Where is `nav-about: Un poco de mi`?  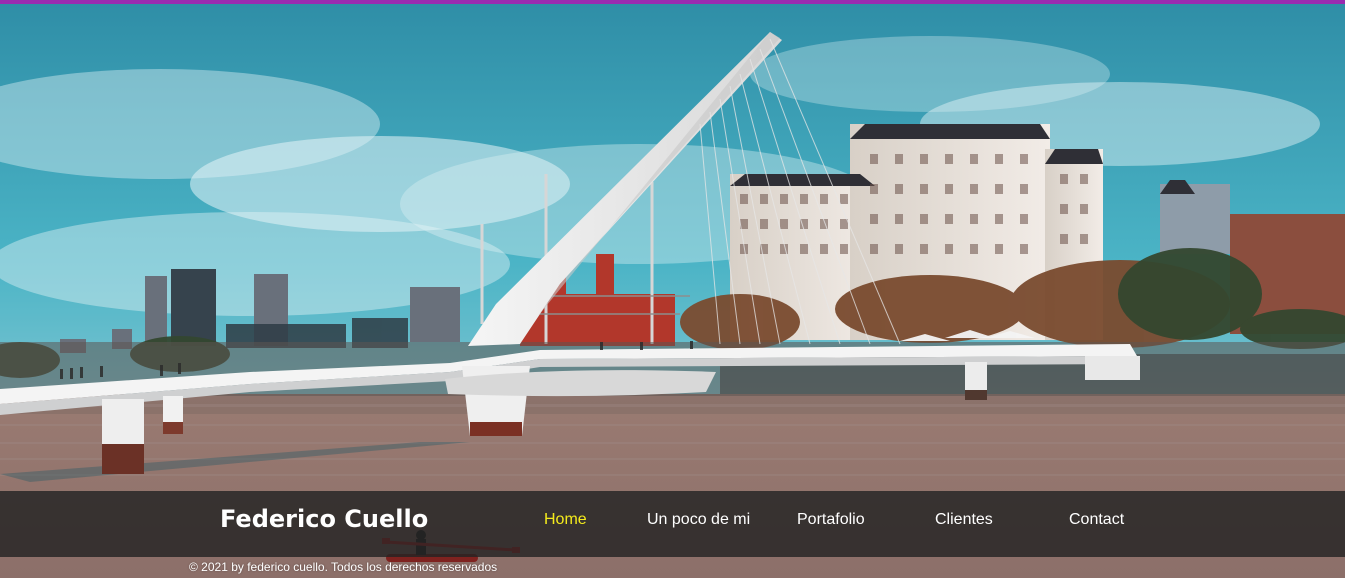
nav-about: Un poco de mi is located at coordinates (698, 520).